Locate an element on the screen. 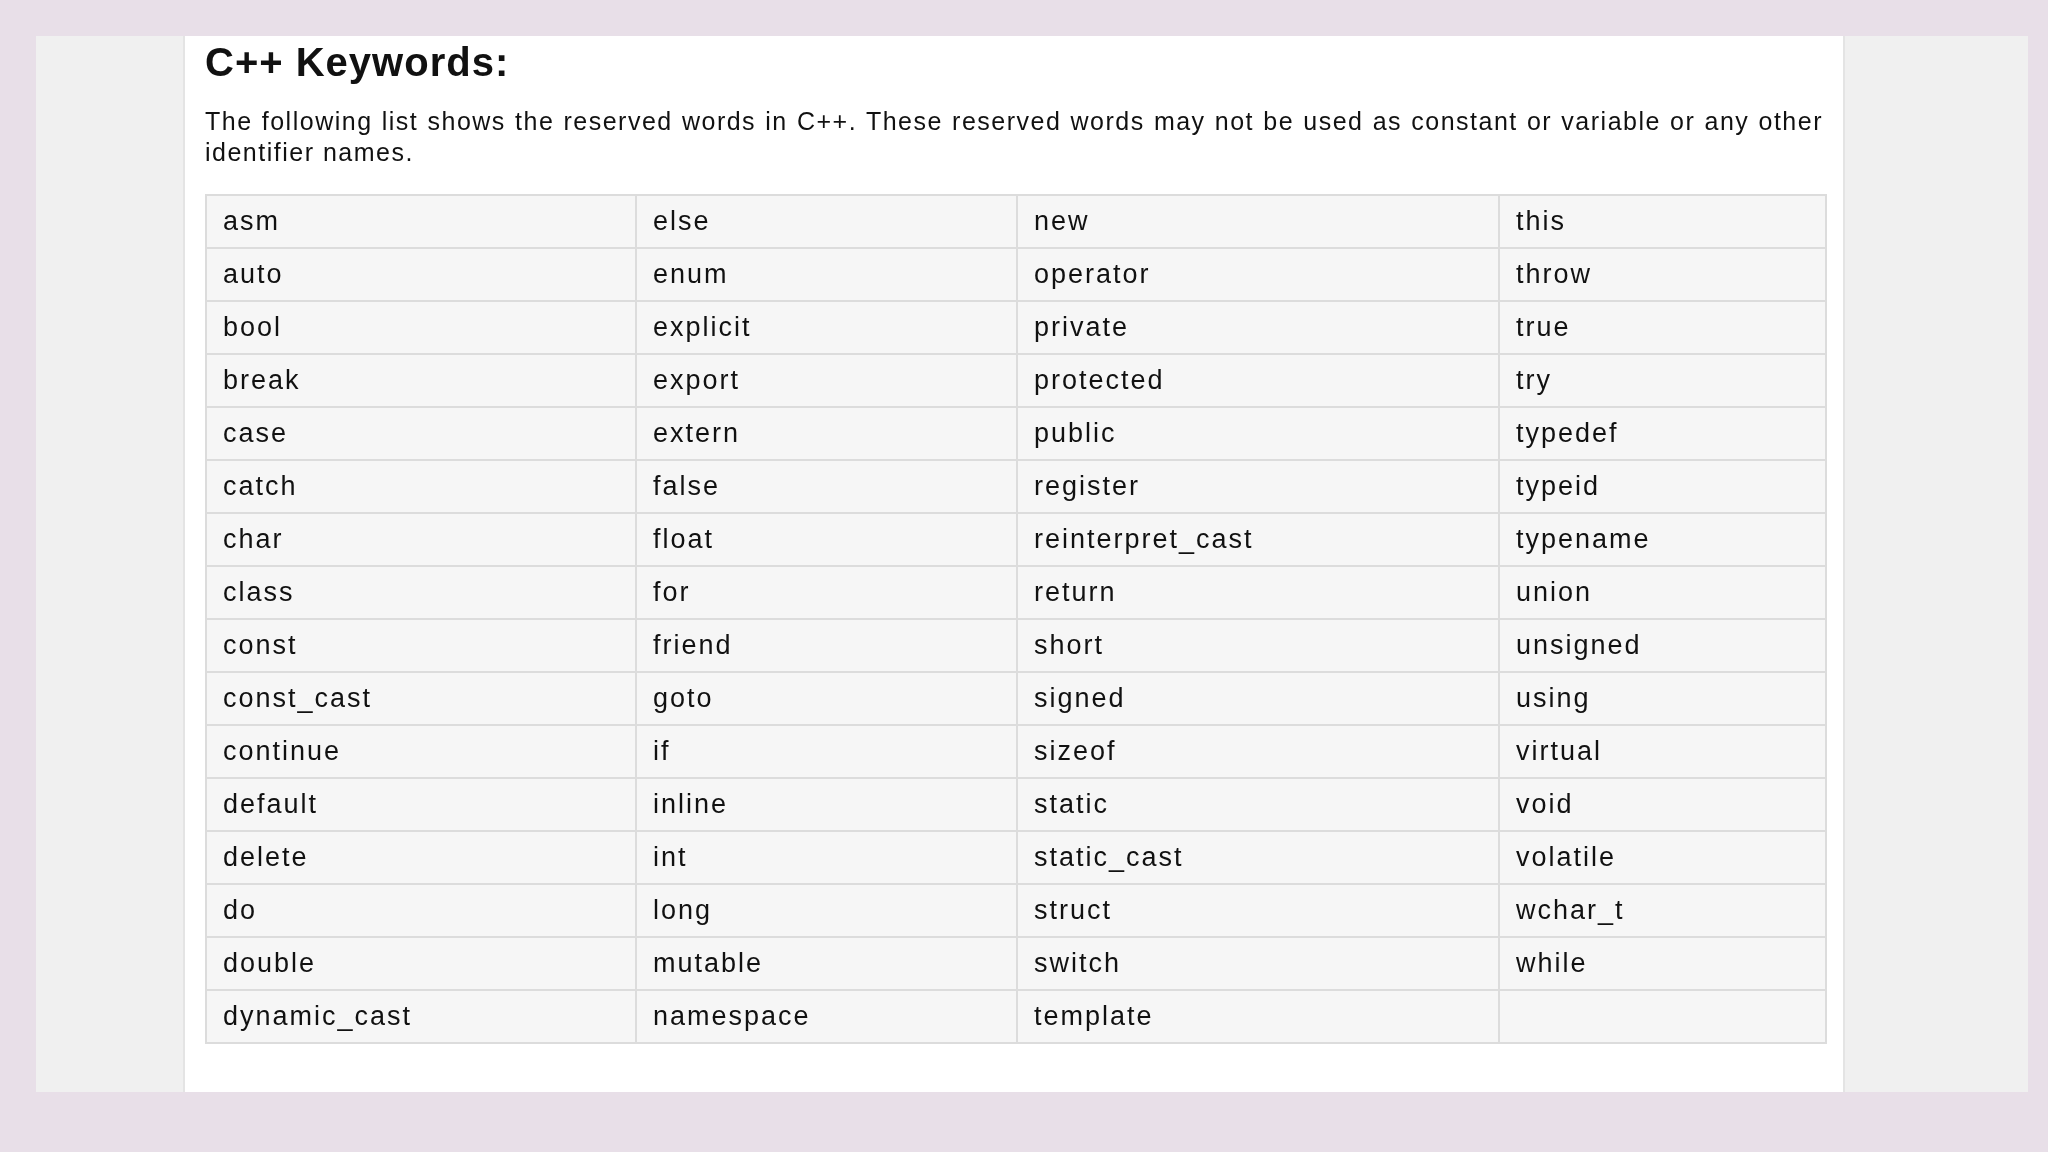 The width and height of the screenshot is (2048, 1152). table-cell: do is located at coordinates (421, 910).